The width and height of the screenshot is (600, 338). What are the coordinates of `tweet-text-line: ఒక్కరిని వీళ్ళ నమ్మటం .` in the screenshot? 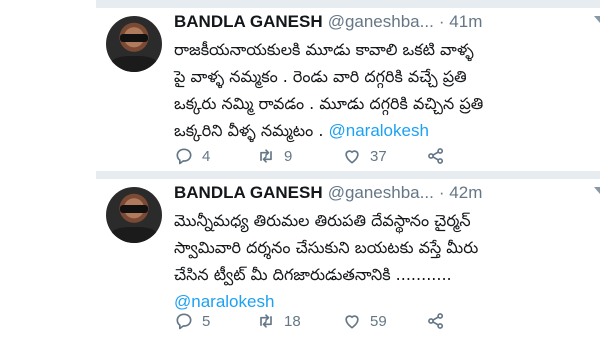 It's located at (249, 130).